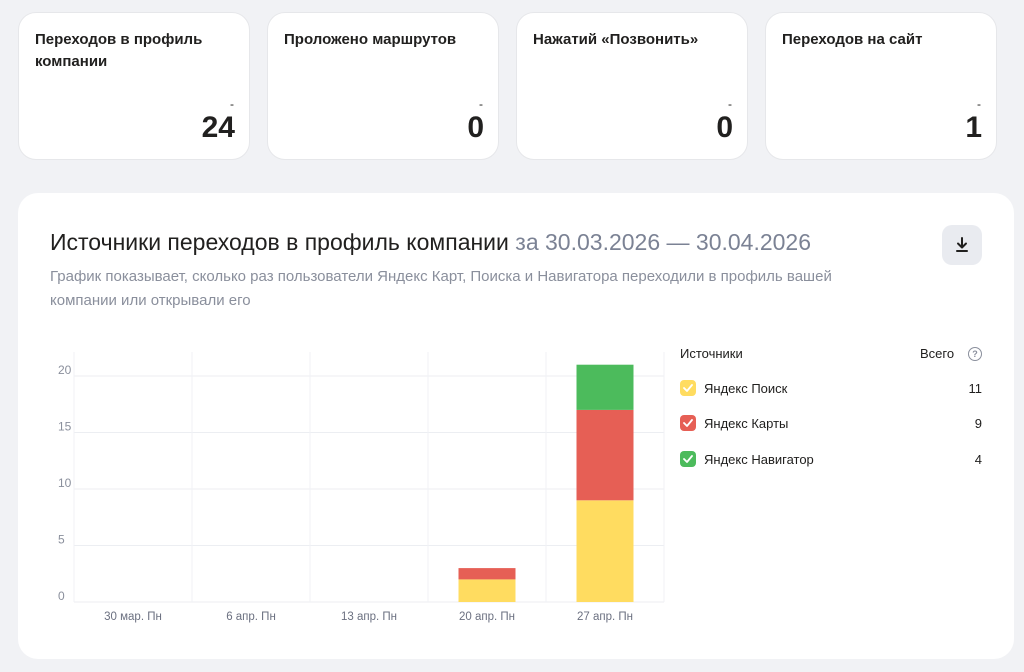  I want to click on legend-item-label: Яндекс Карты, so click(746, 423).